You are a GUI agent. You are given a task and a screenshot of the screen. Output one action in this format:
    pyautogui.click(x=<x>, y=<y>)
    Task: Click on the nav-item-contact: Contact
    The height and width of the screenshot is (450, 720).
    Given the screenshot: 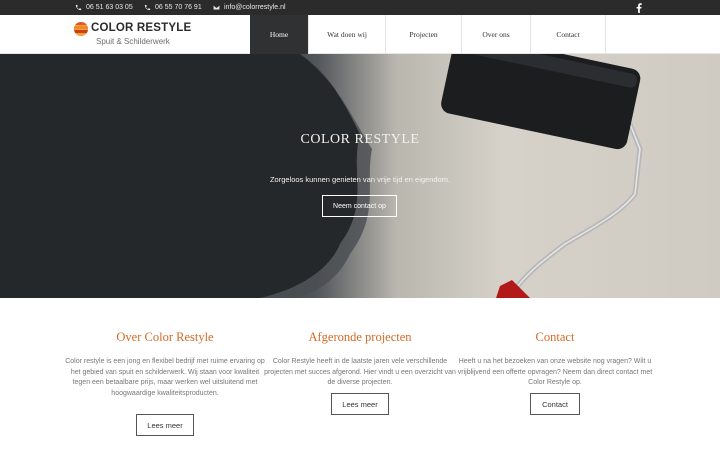 What is the action you would take?
    pyautogui.click(x=568, y=34)
    